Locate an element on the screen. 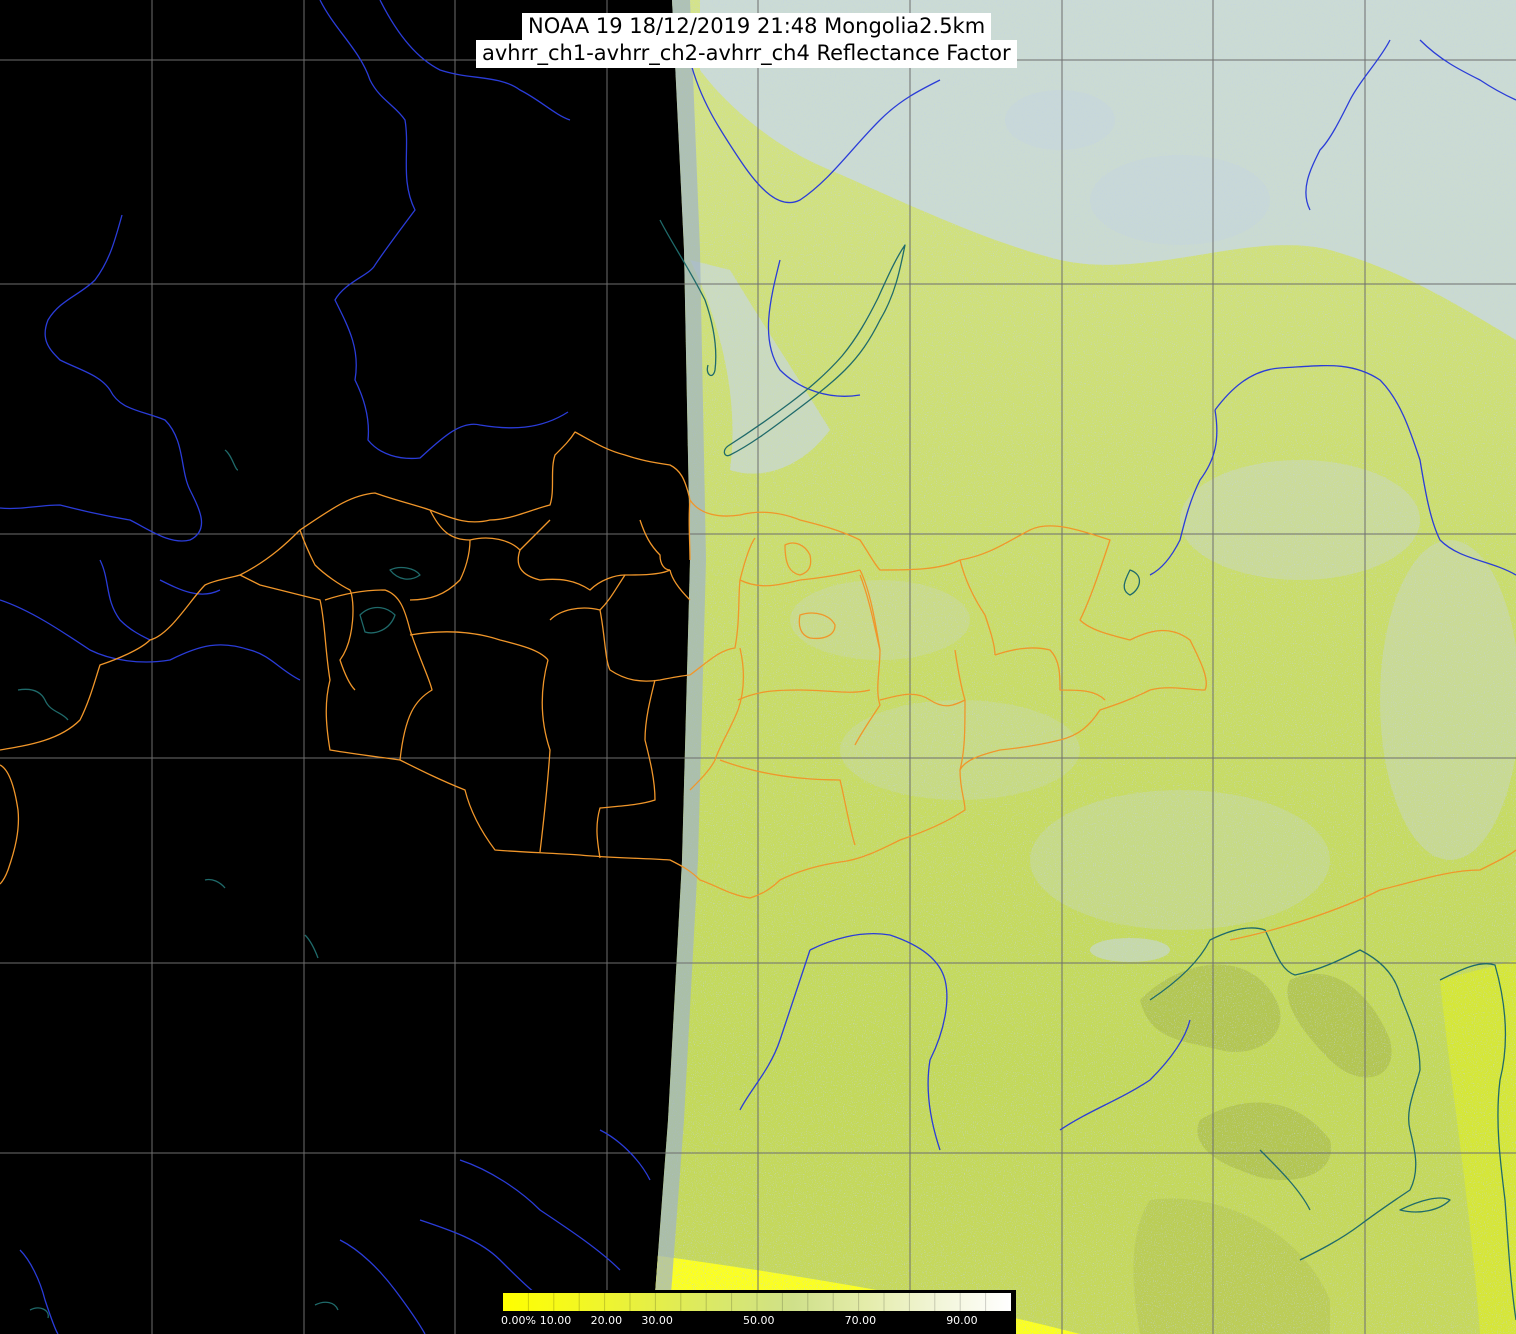 The image size is (1516, 1334). colorbar-tick-label: 10.00 is located at coordinates (555, 1320).